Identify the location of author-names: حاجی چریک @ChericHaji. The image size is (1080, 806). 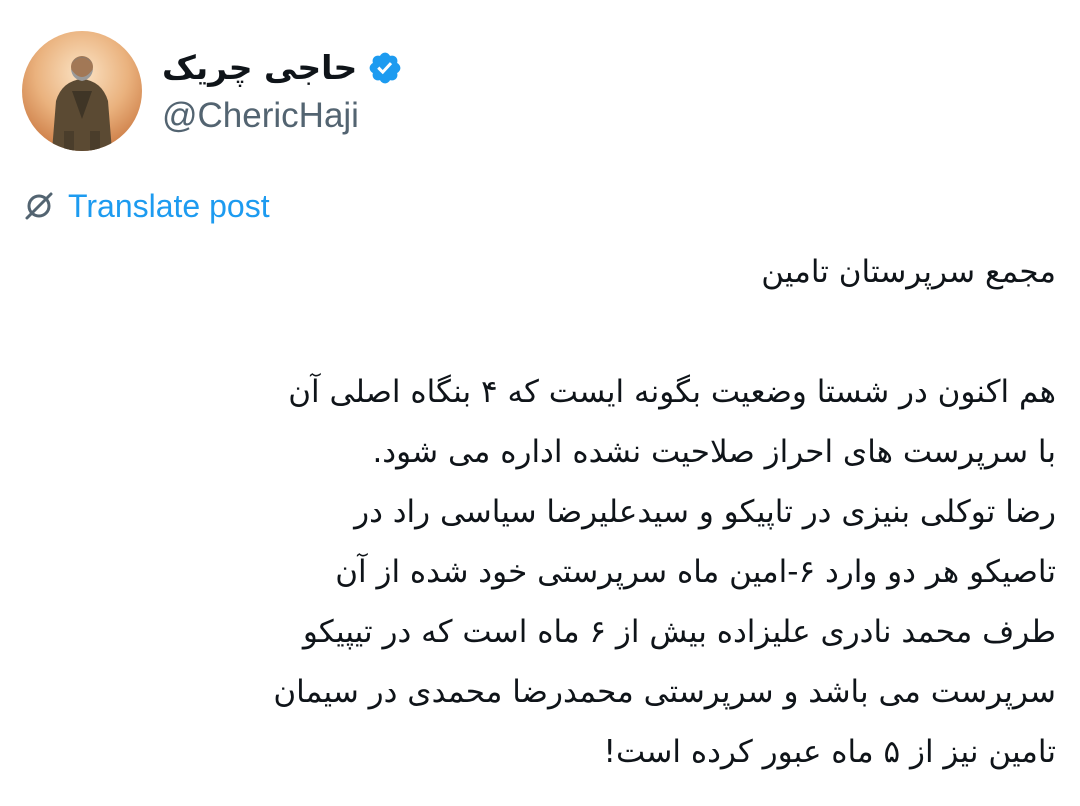
(282, 91).